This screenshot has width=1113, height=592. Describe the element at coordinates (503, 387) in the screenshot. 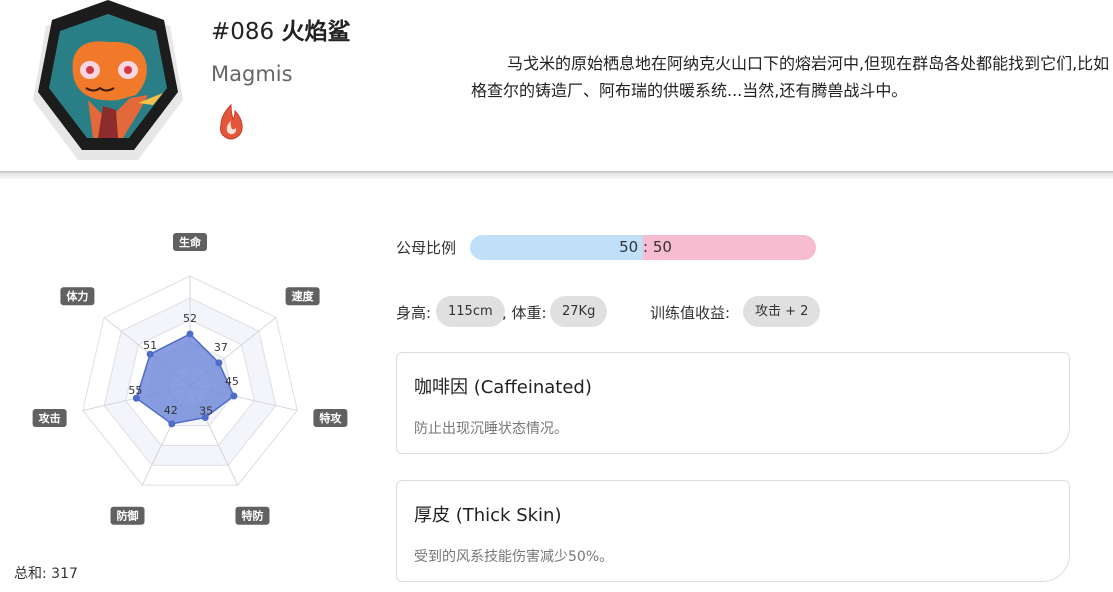

I see `trait-title: 咖啡因 (Caffeinated)` at that location.